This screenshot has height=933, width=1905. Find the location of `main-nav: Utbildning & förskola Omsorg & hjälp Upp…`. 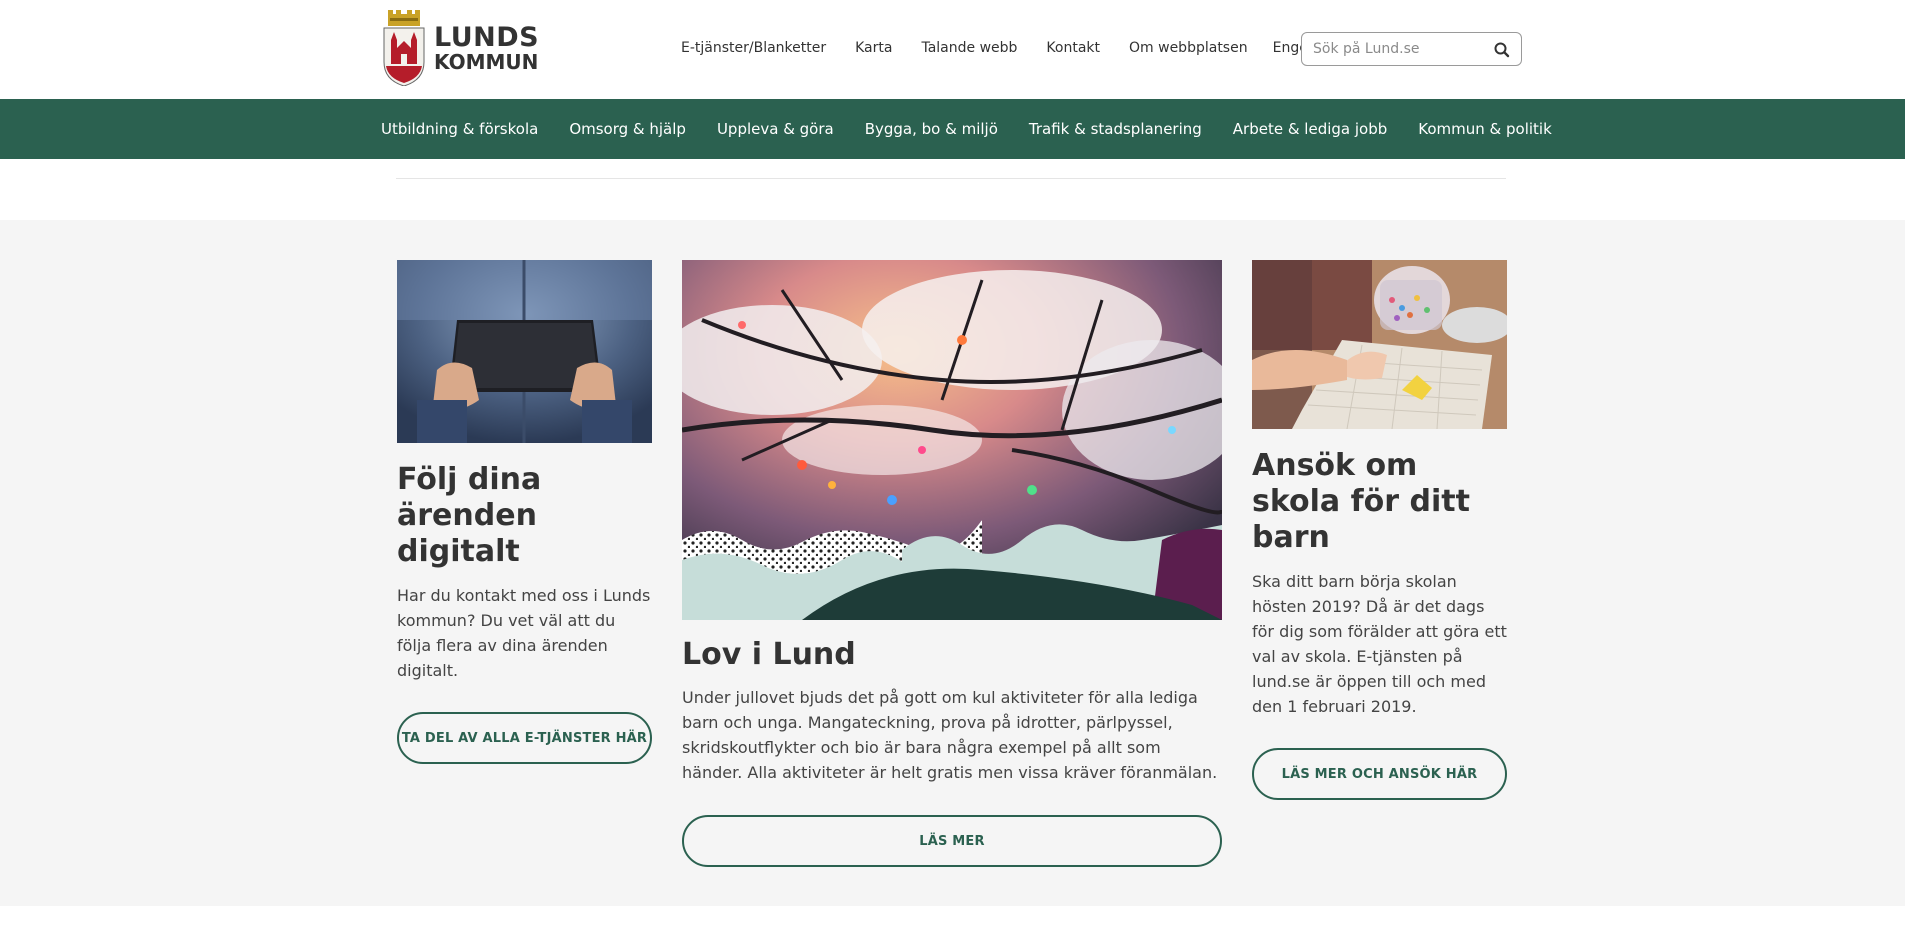

main-nav: Utbildning & förskola Omsorg & hjälp Upp… is located at coordinates (952, 129).